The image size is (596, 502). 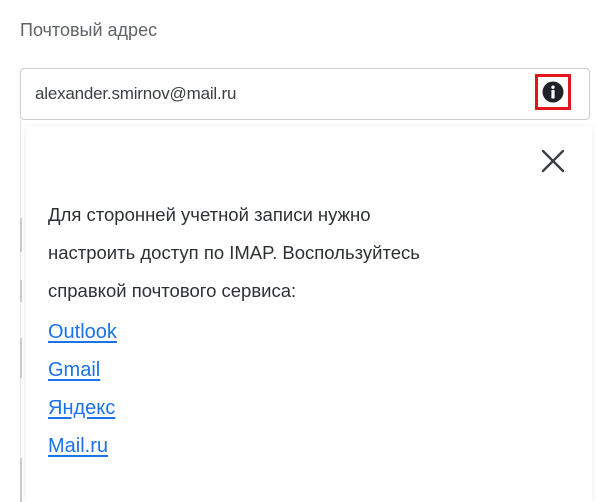 I want to click on popup-message-line: настроить доступ по IMAP. Воспользуйтесь, so click(x=234, y=252).